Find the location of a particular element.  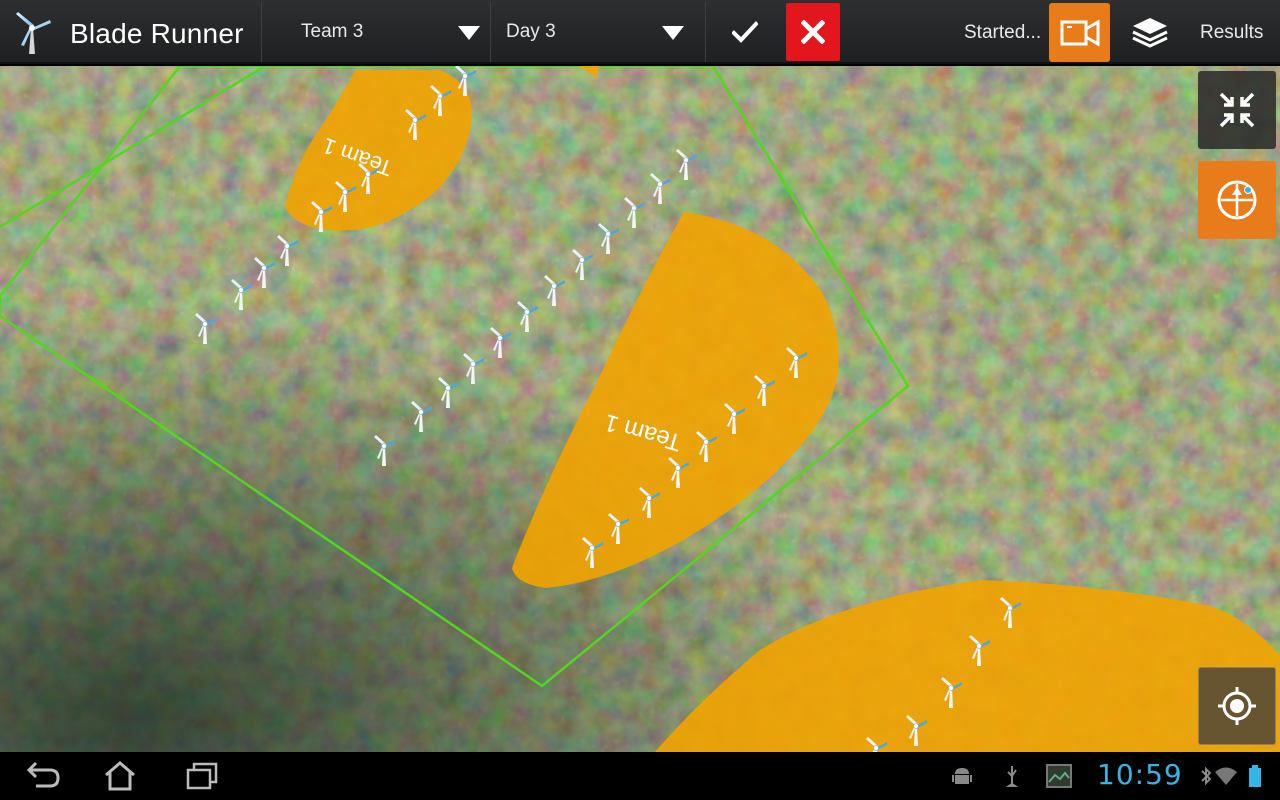

team-select: Team 3 is located at coordinates (376, 32).